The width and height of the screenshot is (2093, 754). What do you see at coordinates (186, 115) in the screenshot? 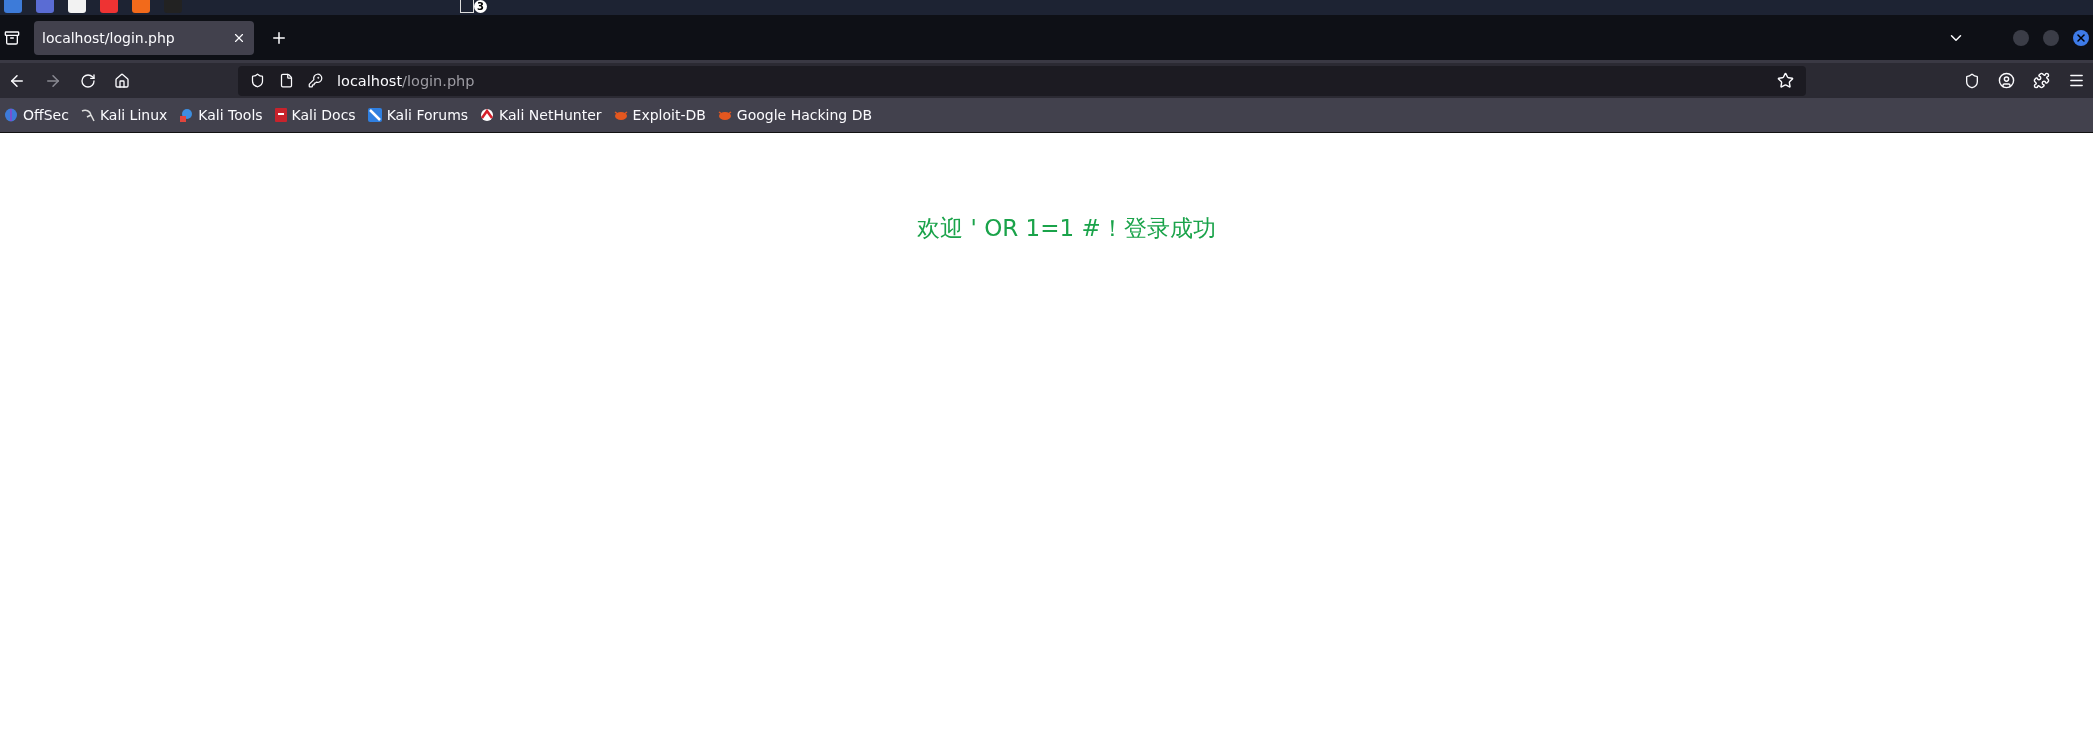
I see `tools-icon` at bounding box center [186, 115].